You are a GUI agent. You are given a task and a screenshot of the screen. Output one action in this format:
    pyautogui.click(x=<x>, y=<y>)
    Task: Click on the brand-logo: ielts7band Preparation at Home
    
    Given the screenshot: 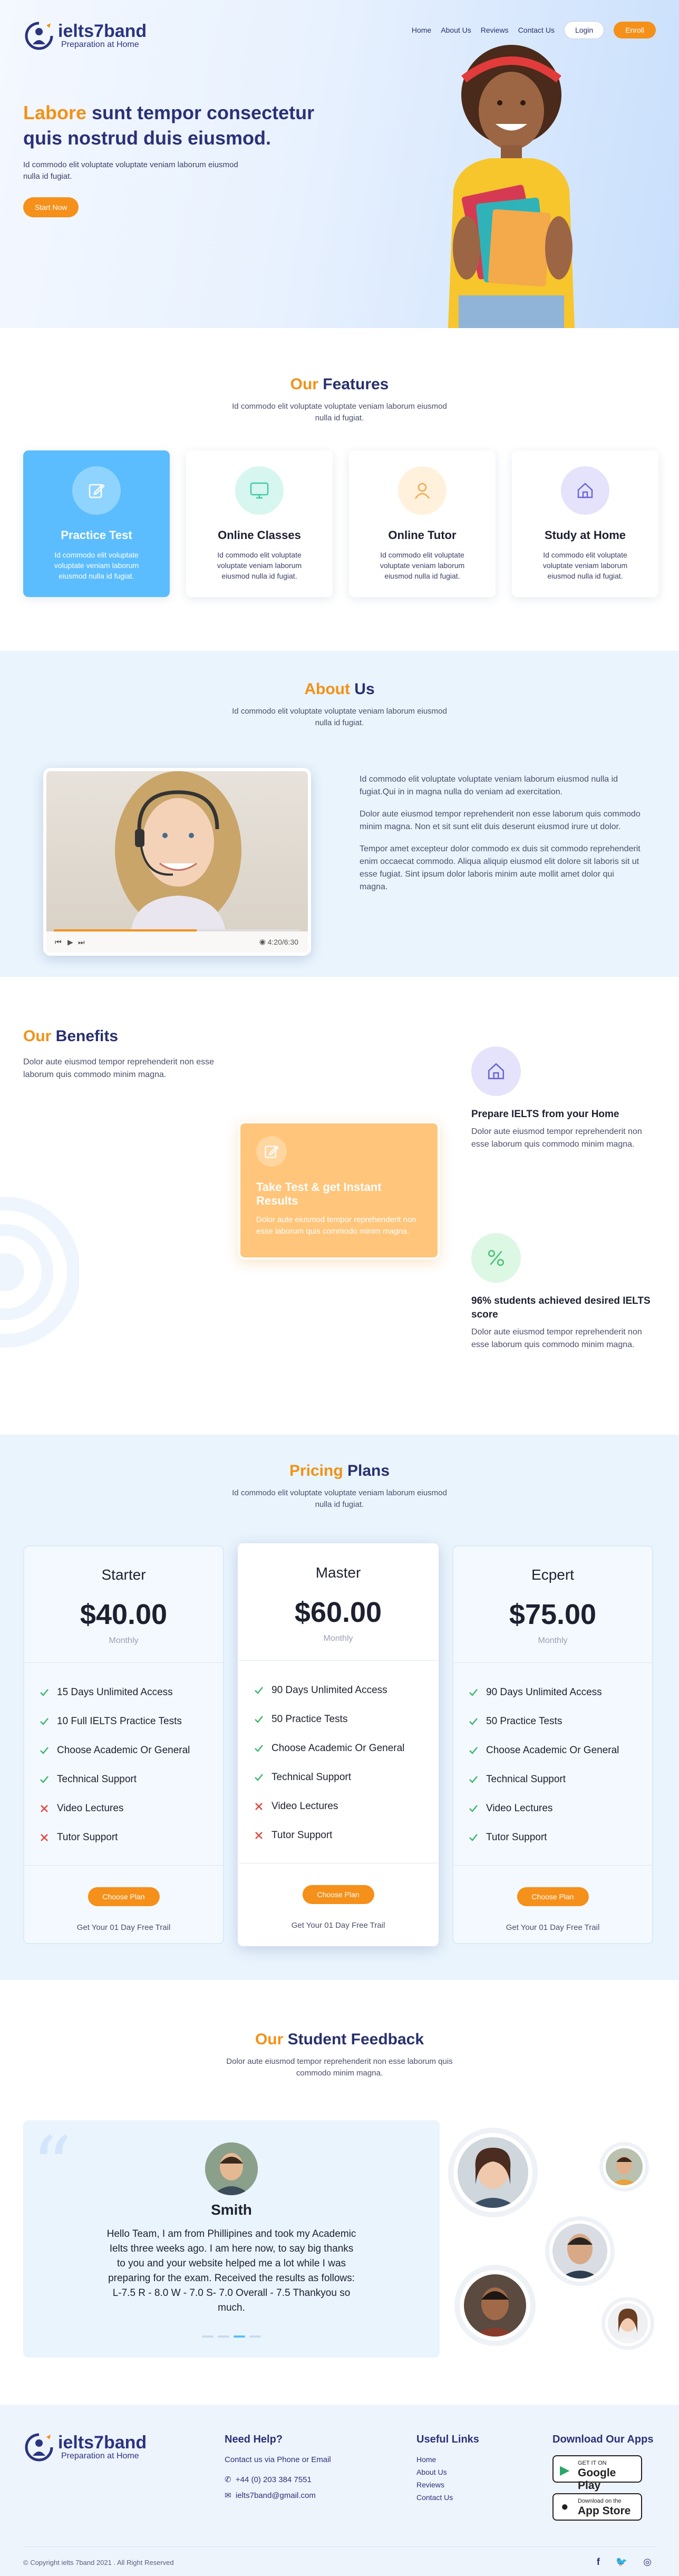 What is the action you would take?
    pyautogui.click(x=85, y=36)
    